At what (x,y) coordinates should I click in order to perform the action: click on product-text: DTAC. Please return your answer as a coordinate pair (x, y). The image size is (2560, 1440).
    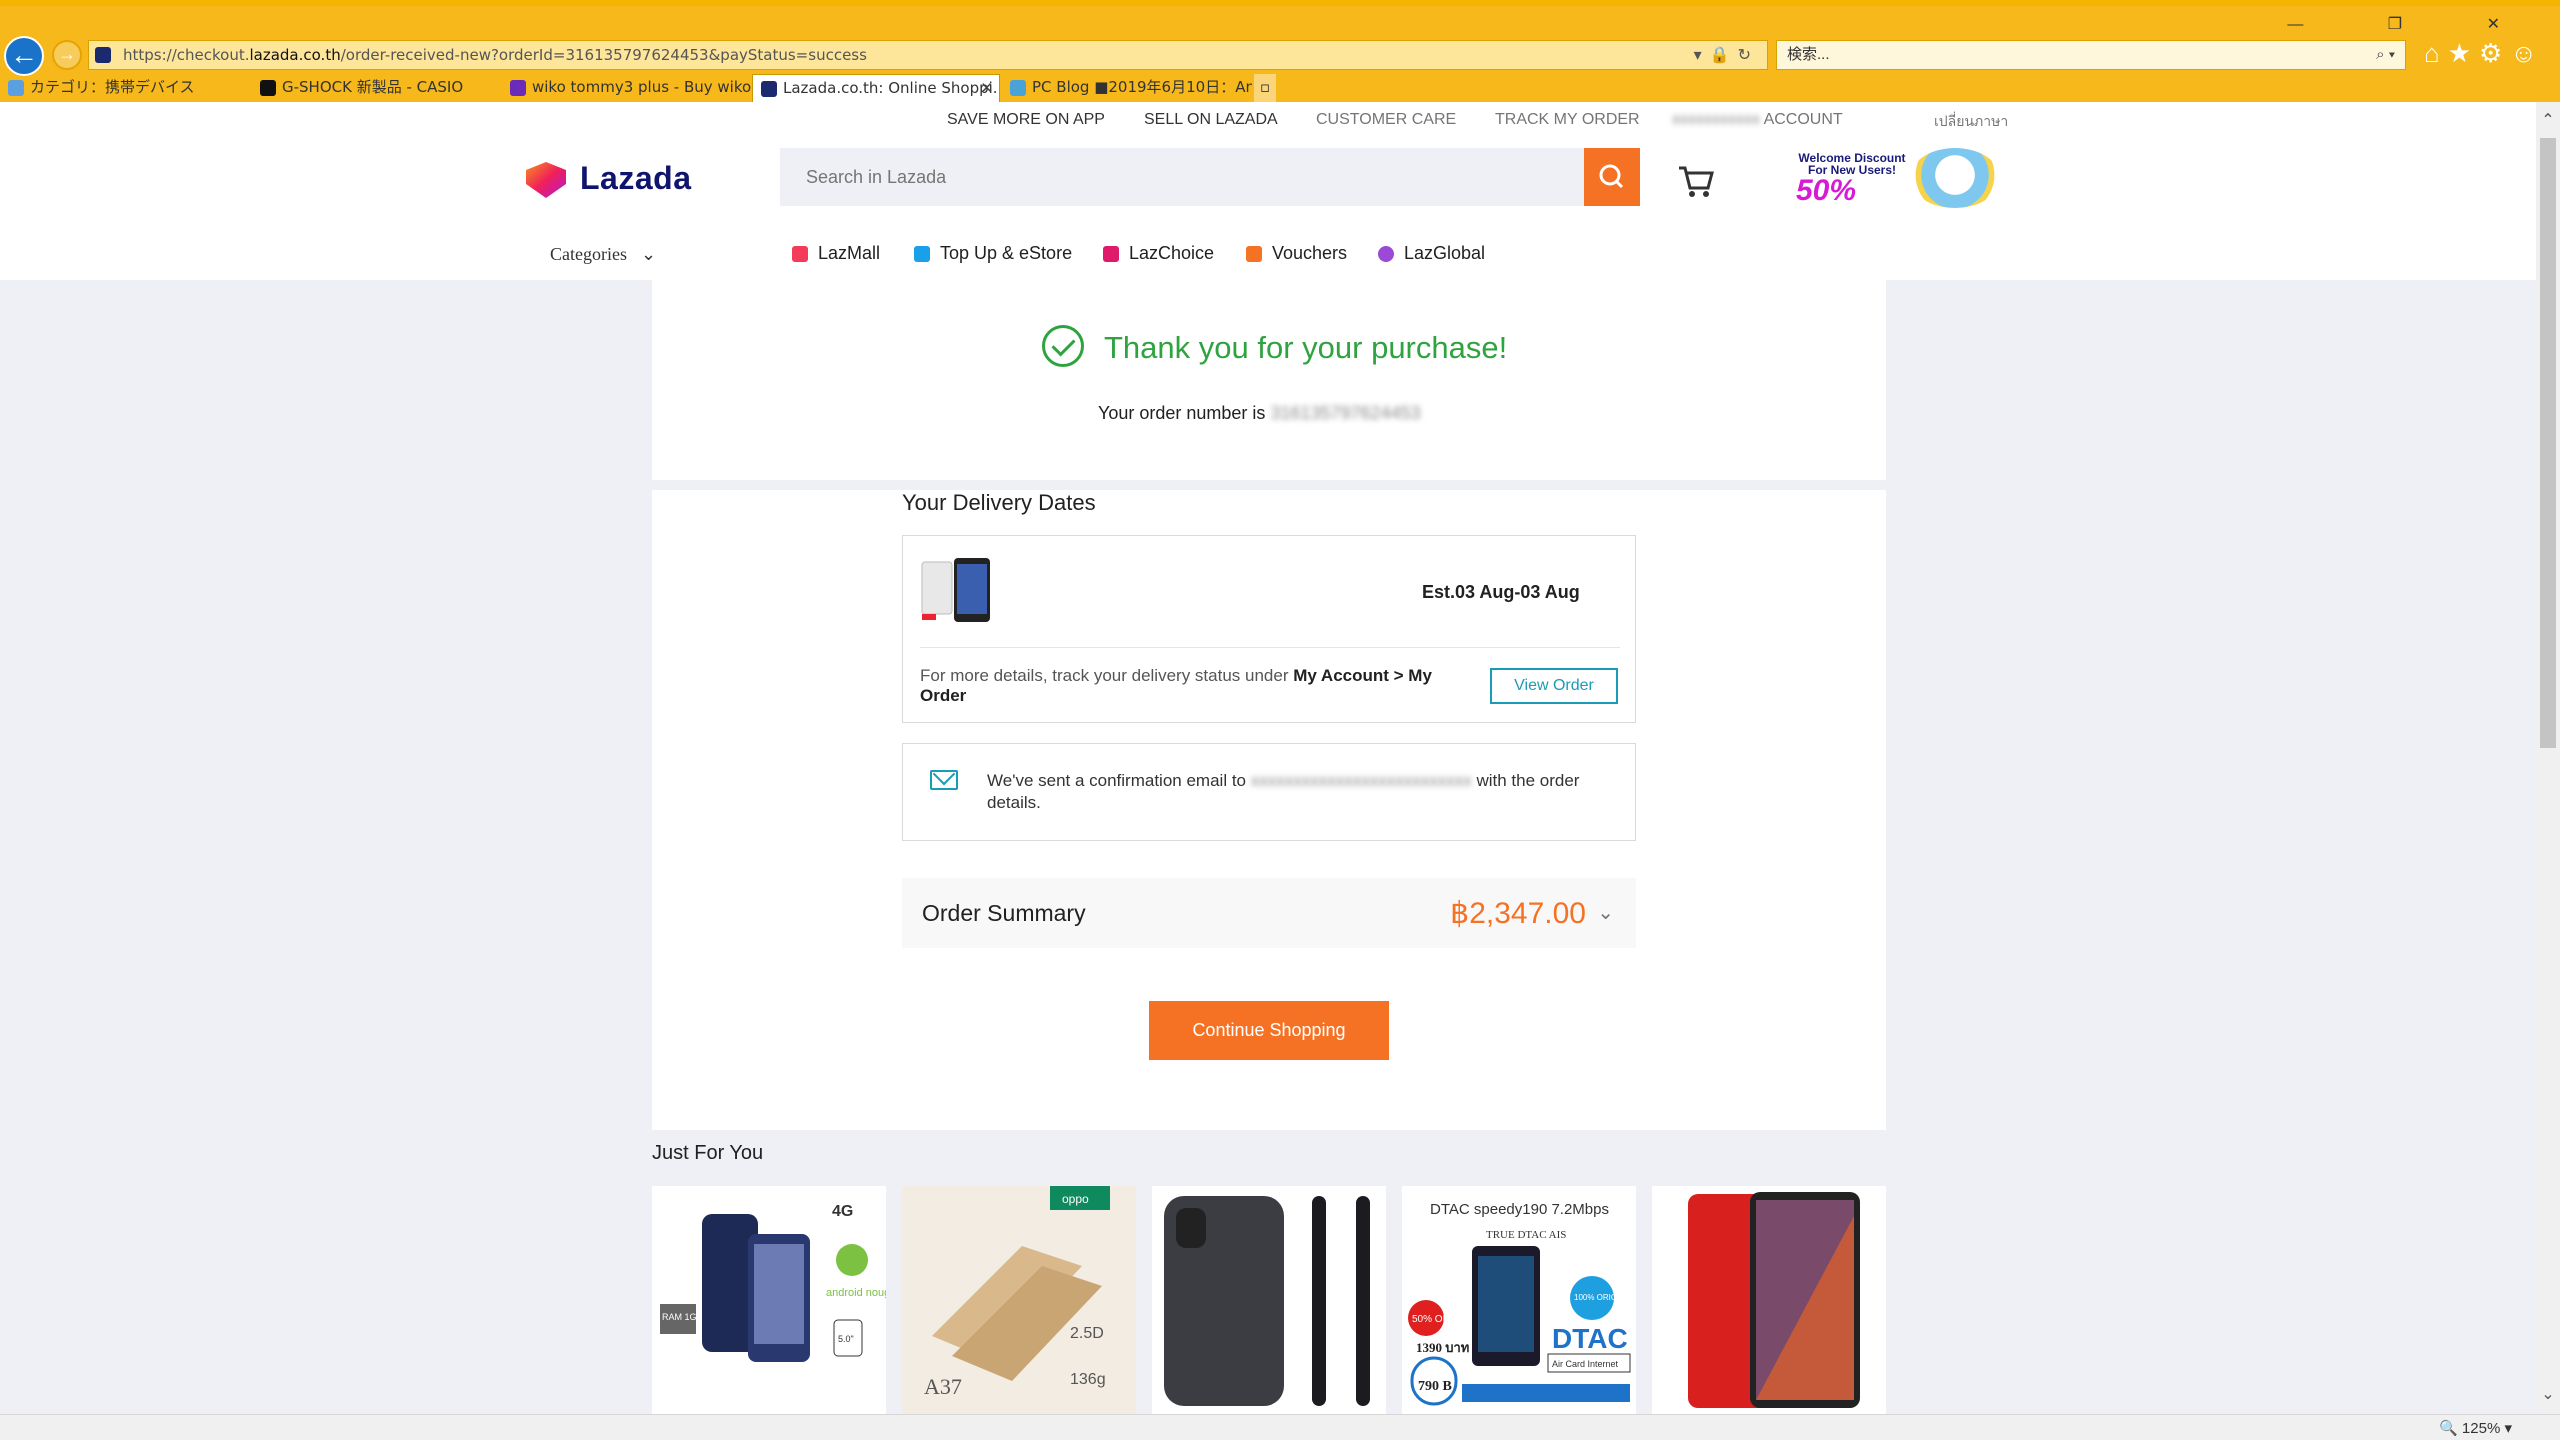
    Looking at the image, I should click on (1590, 1338).